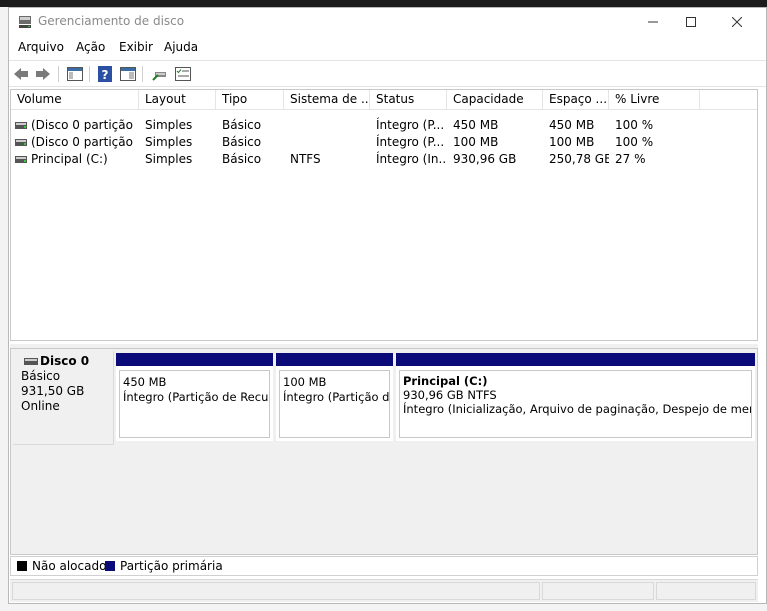 The image size is (767, 611). I want to click on menu-ajuda: Ajuda, so click(181, 47).